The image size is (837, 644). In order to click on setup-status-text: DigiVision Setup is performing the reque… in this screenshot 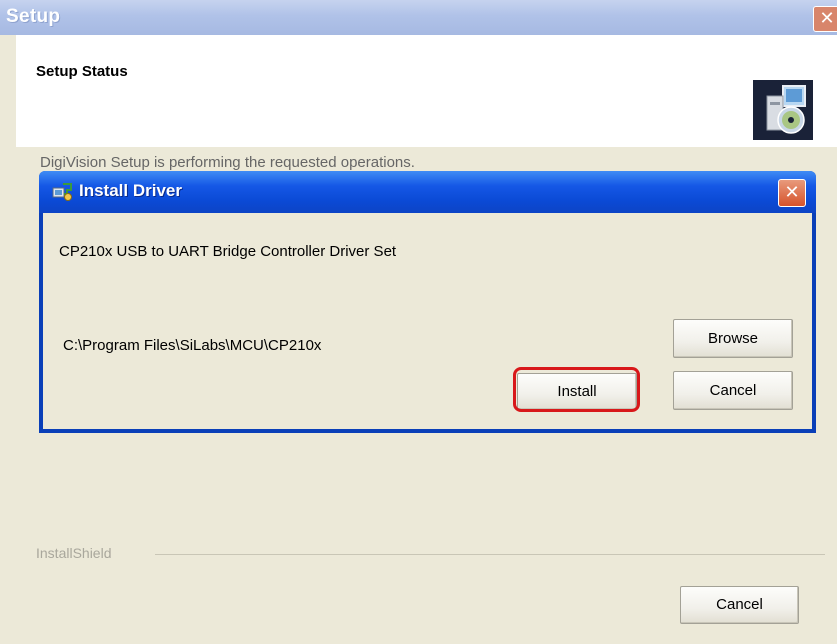, I will do `click(227, 162)`.